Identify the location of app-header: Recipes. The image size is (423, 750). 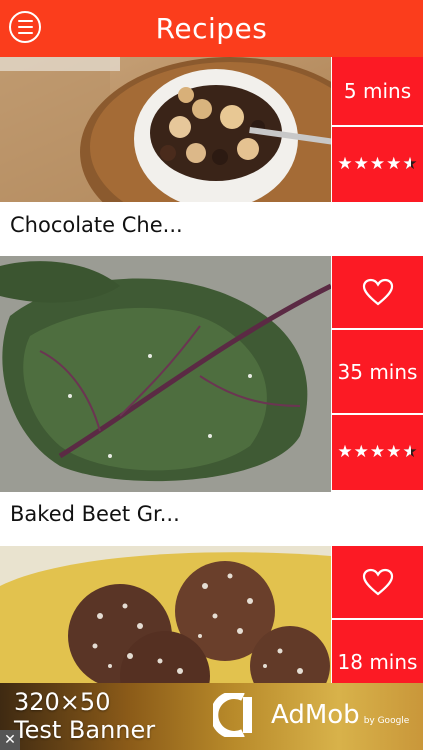
(211, 28).